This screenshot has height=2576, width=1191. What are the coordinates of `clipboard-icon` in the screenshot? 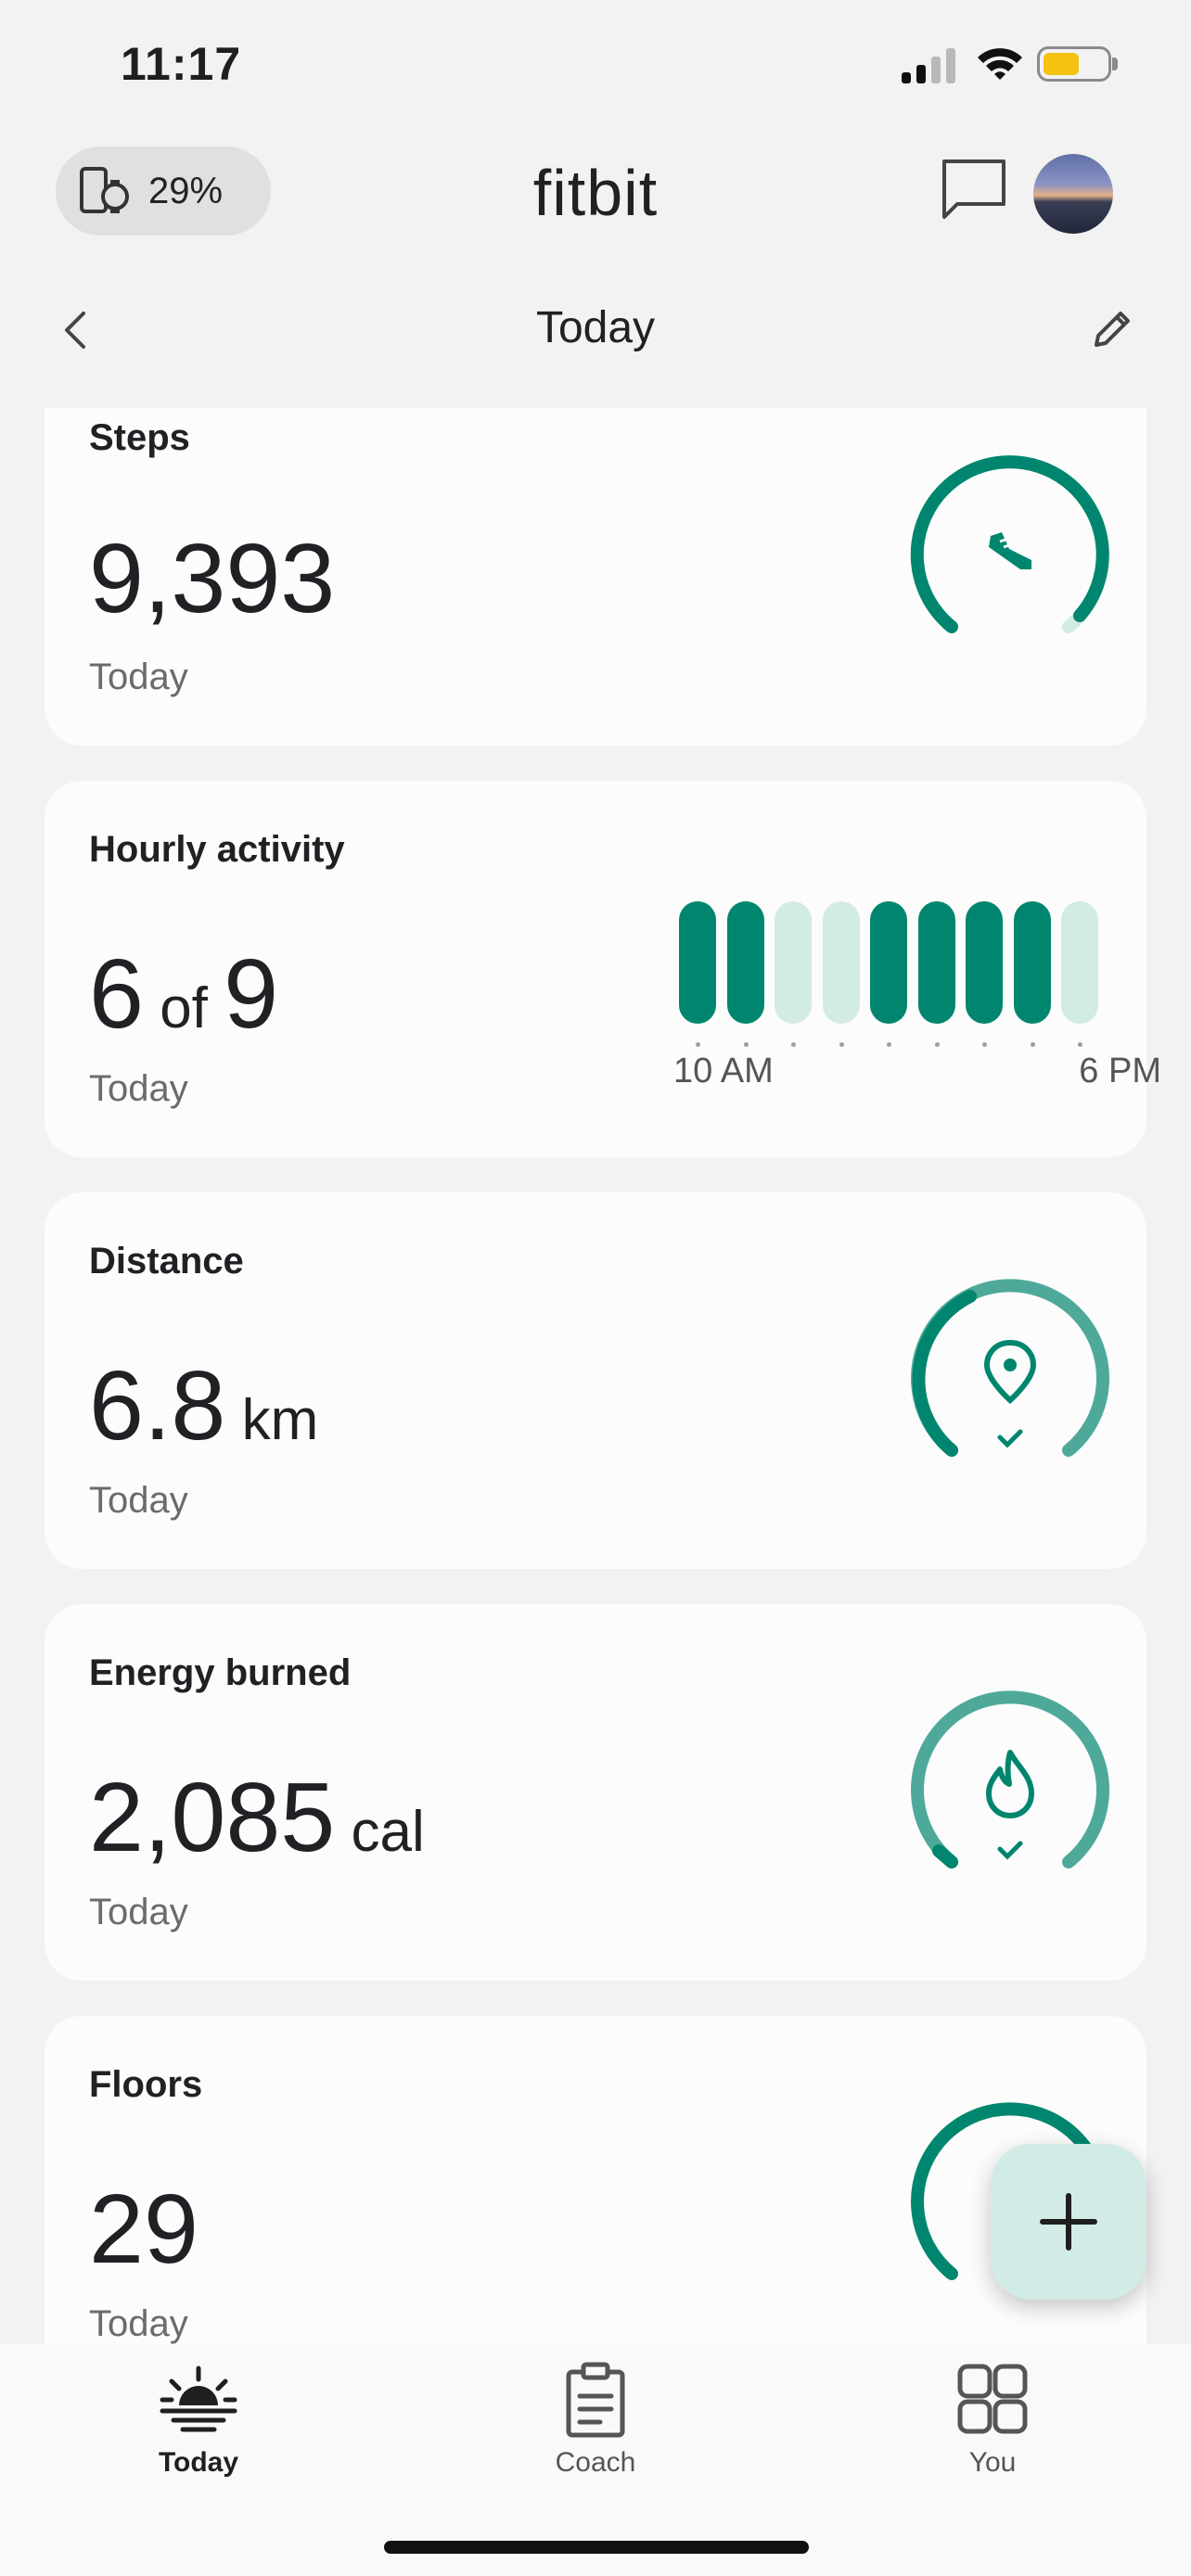 It's located at (595, 2400).